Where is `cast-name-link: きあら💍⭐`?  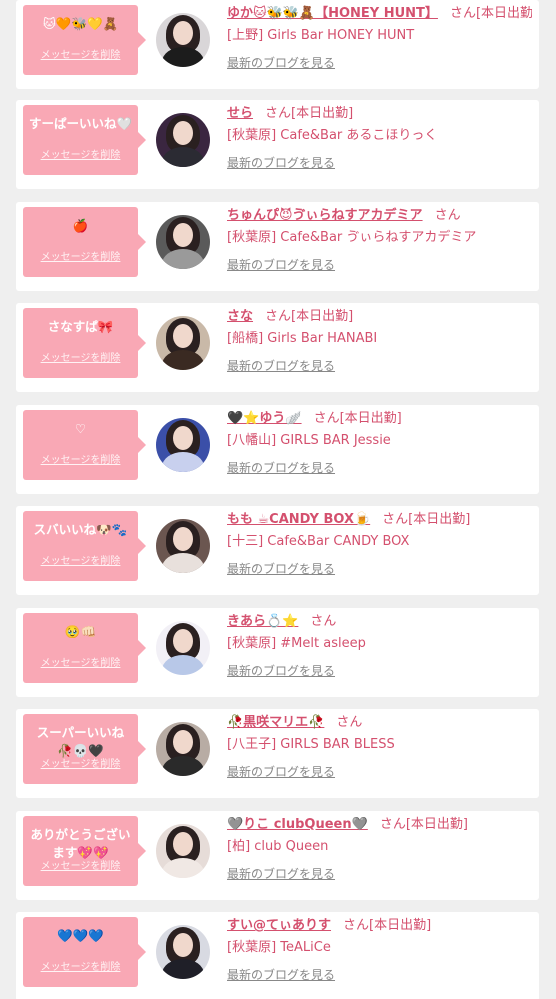 cast-name-link: きあら💍⭐ is located at coordinates (262, 621).